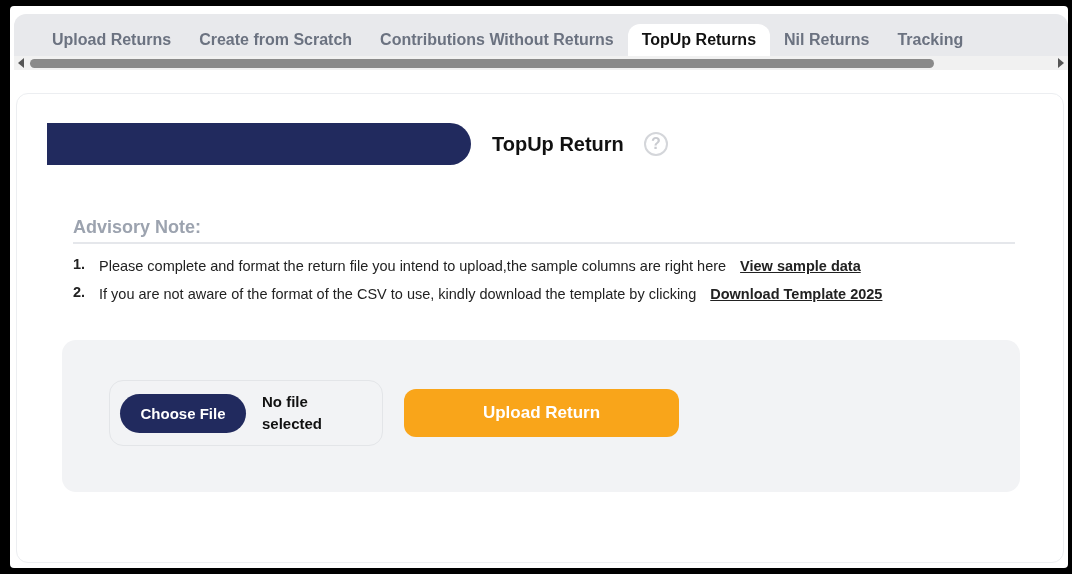  I want to click on item-number: 1., so click(80, 265).